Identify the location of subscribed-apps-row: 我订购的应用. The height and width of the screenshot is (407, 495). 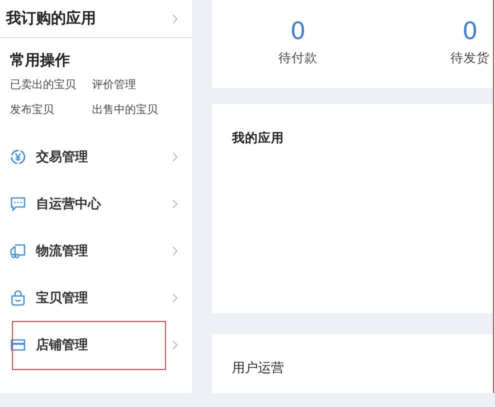
(96, 19).